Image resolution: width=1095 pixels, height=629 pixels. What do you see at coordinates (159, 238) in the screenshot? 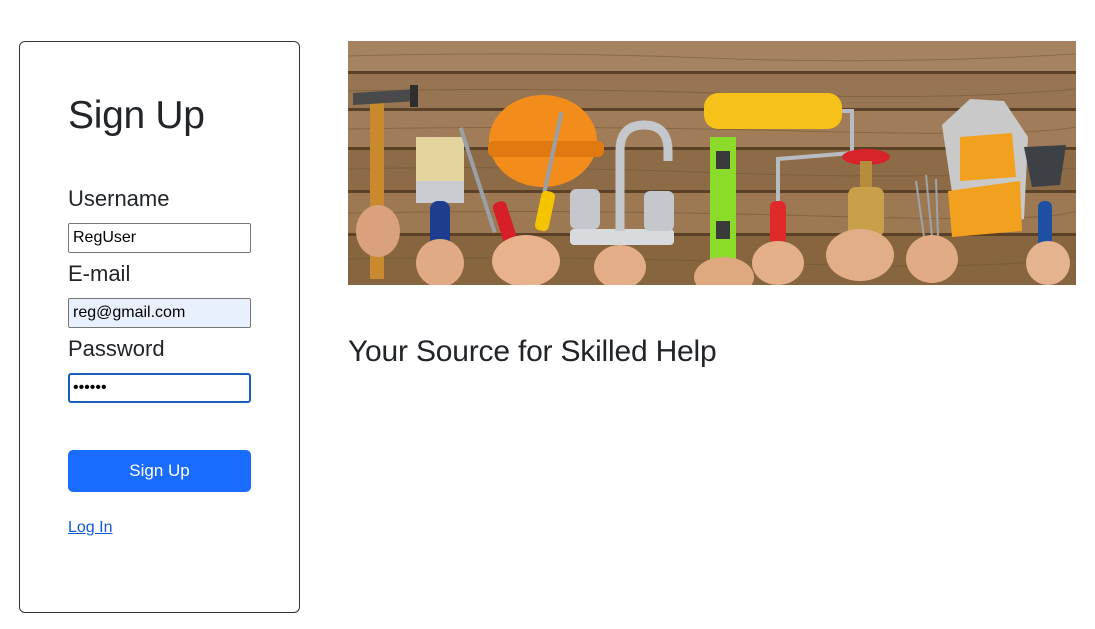
I see `username-input` at bounding box center [159, 238].